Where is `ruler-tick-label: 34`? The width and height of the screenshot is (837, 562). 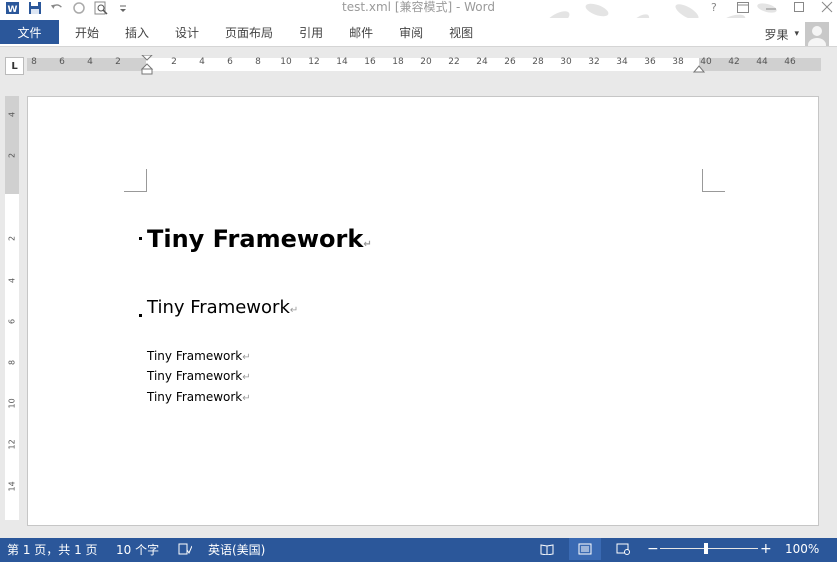
ruler-tick-label: 34 is located at coordinates (622, 62).